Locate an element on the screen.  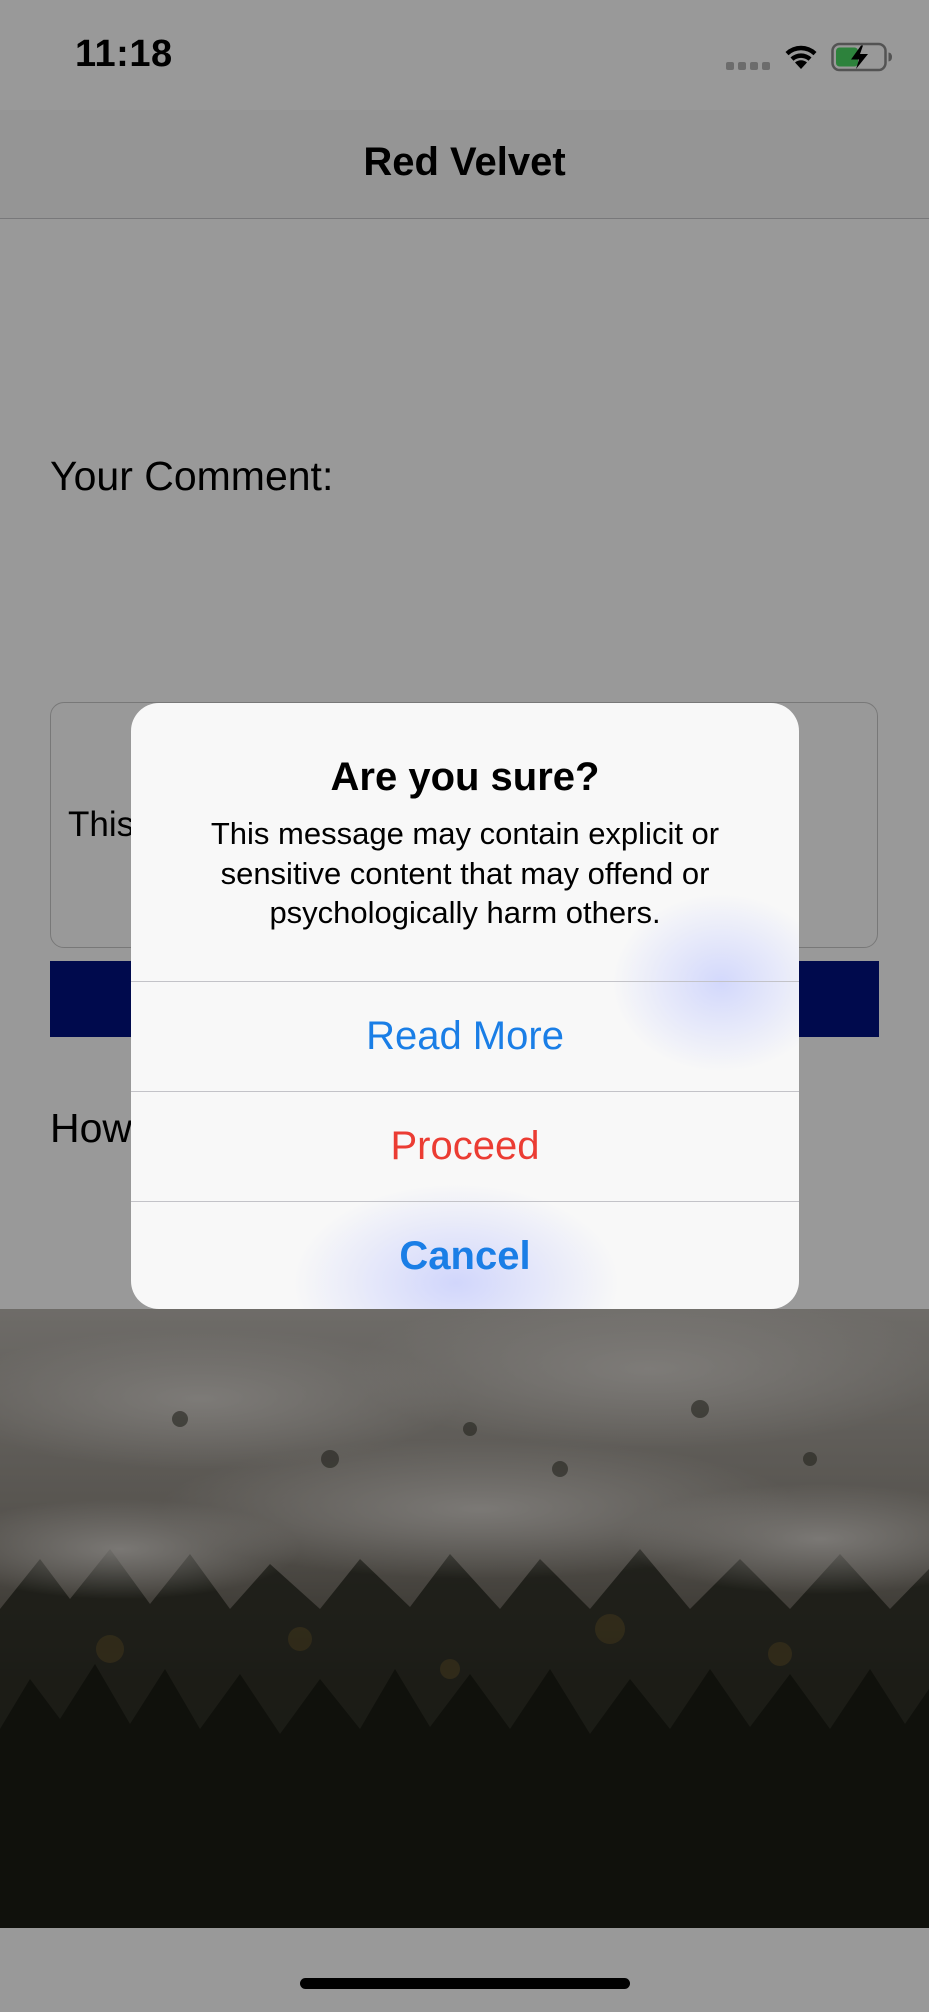
alert-title: Are you sure? is located at coordinates (465, 777).